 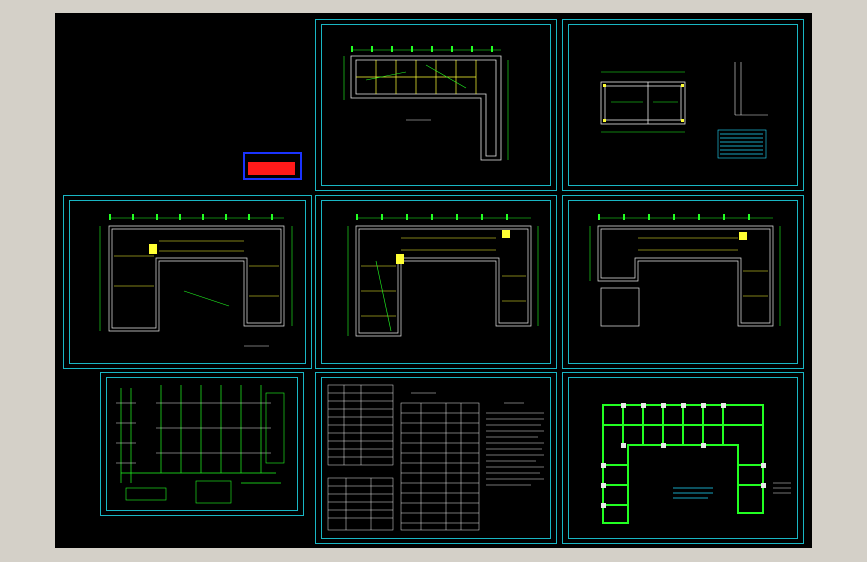 What do you see at coordinates (443, 275) in the screenshot?
I see `second-floor-plan-drawing` at bounding box center [443, 275].